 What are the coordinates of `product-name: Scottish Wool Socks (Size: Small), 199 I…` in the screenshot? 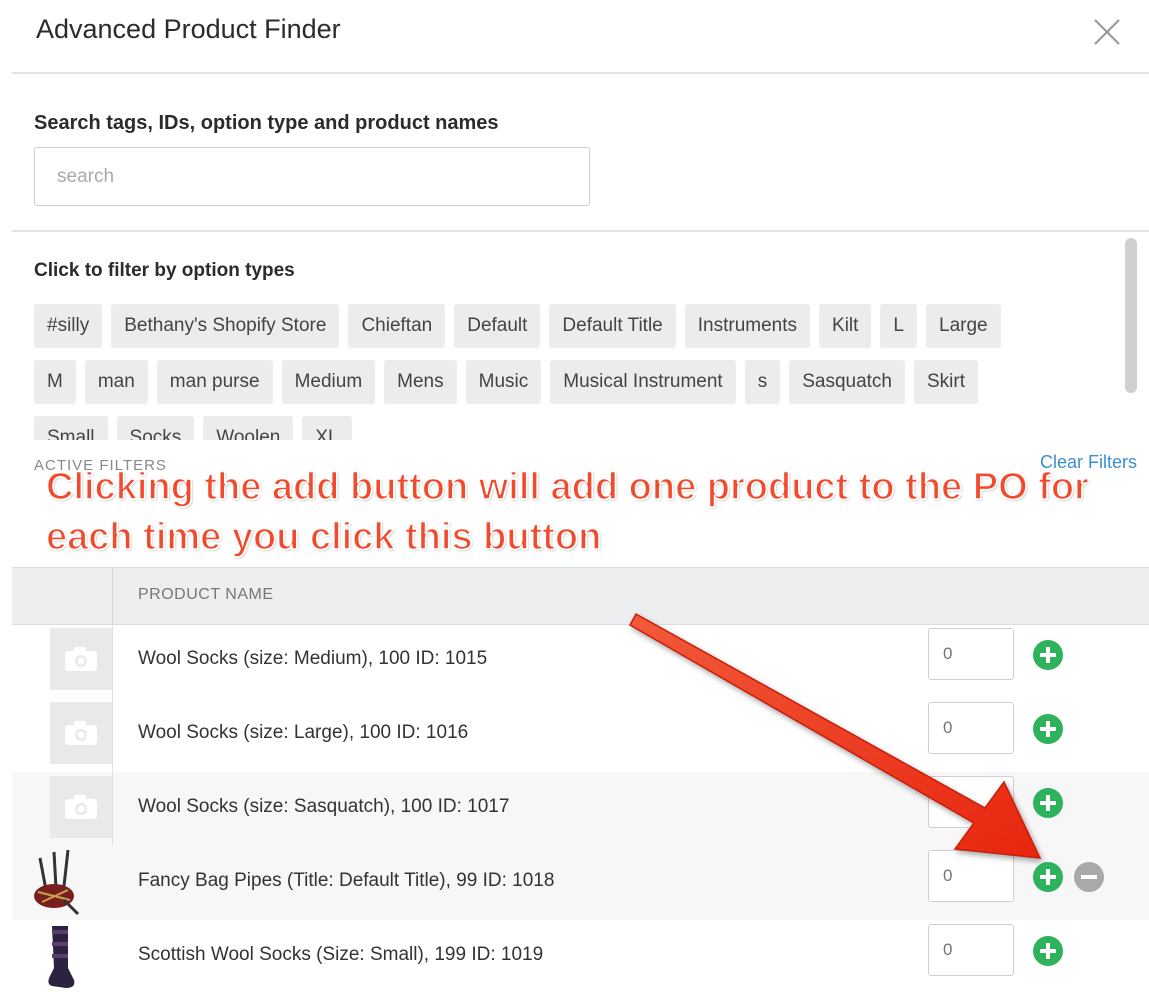 It's located at (341, 954).